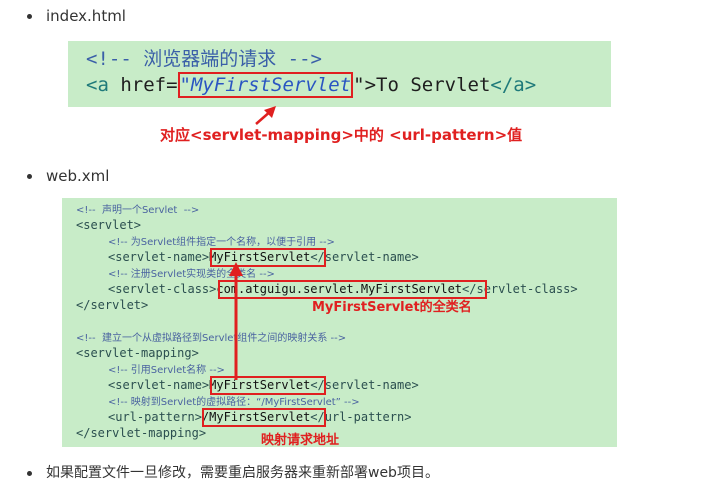 The image size is (705, 494). Describe the element at coordinates (103, 85) in the screenshot. I see `code-a-open: <a` at that location.